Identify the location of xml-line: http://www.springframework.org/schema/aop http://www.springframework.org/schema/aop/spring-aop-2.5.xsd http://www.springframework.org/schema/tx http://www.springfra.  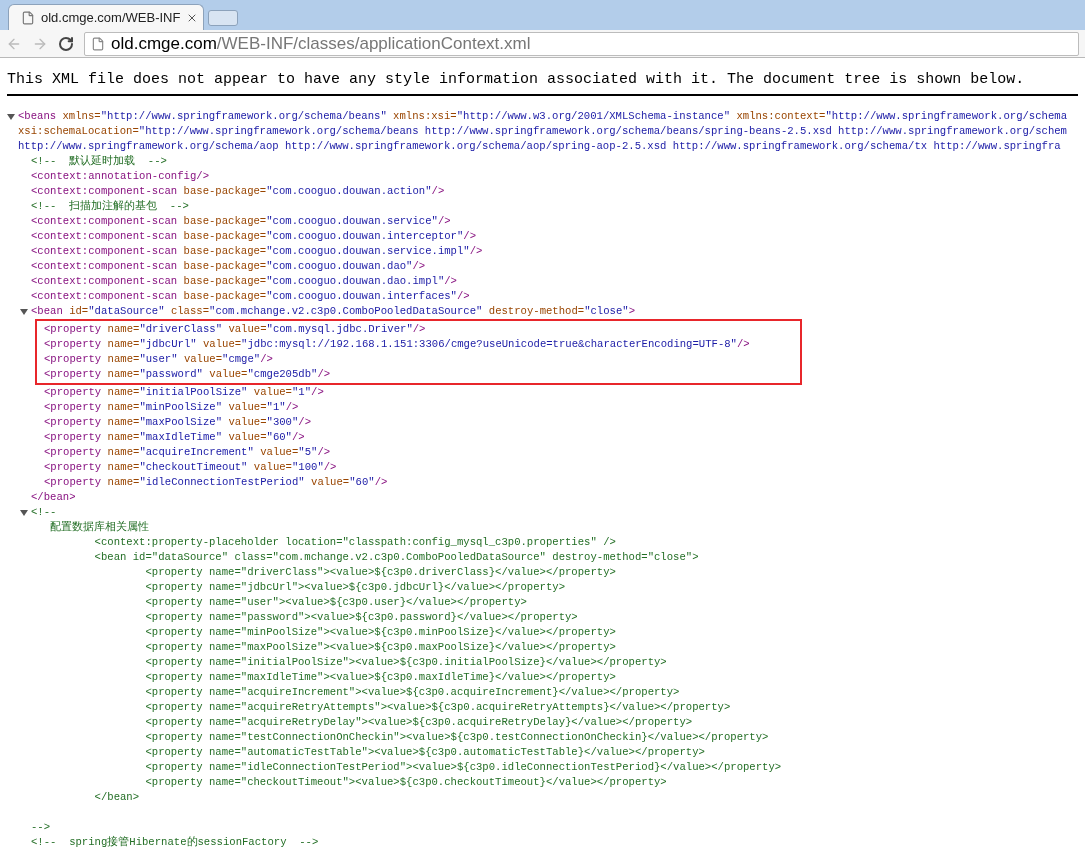
(539, 146).